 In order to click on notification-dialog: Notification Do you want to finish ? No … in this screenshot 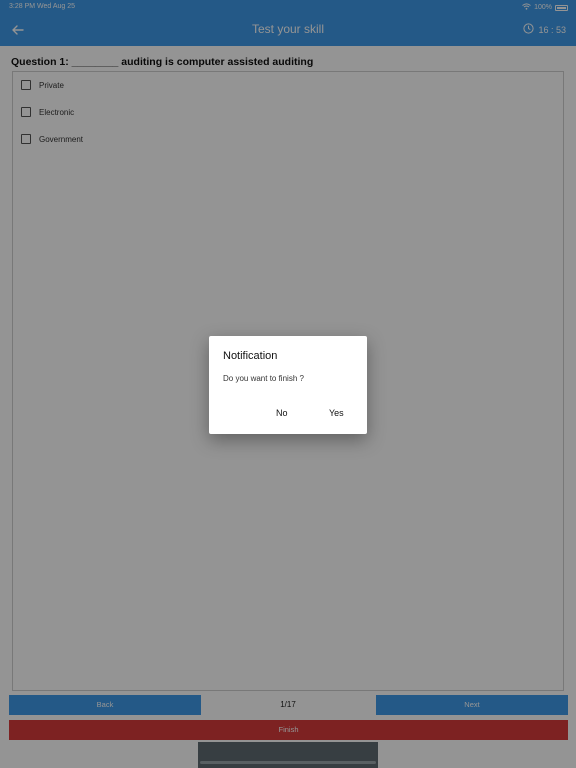, I will do `click(288, 385)`.